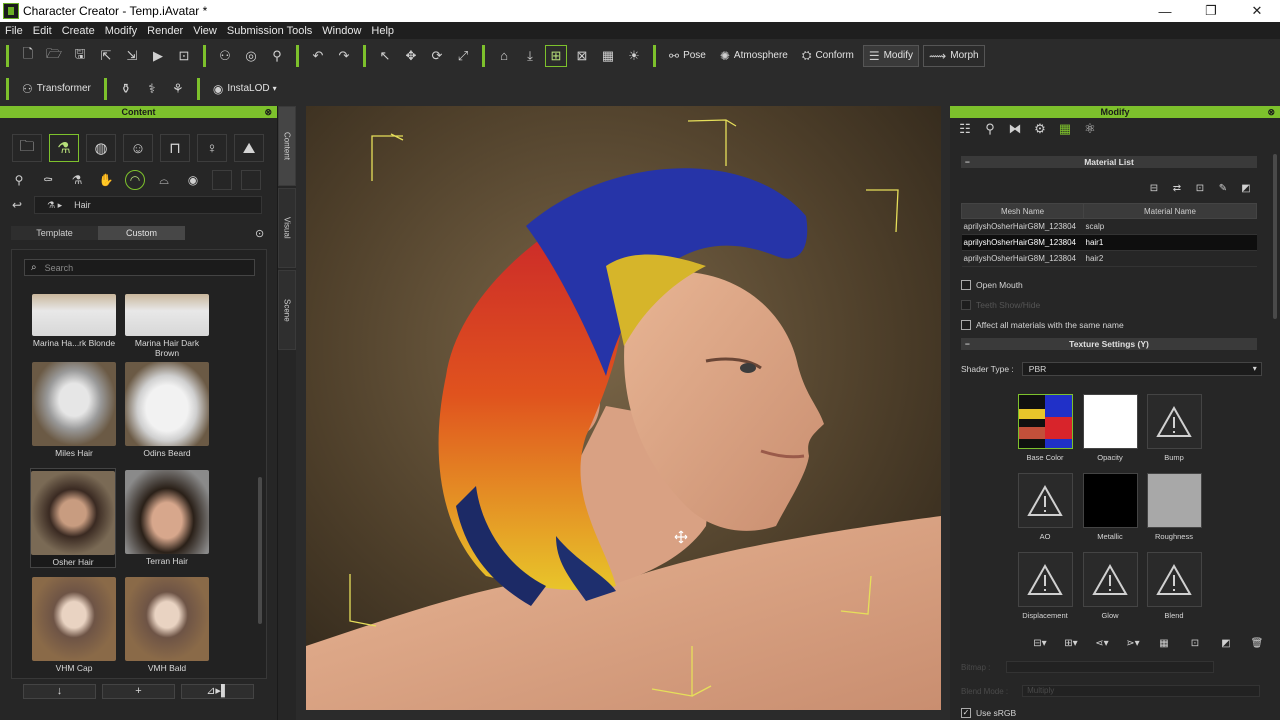  I want to click on replace-icon: ⊡, so click(1195, 643).